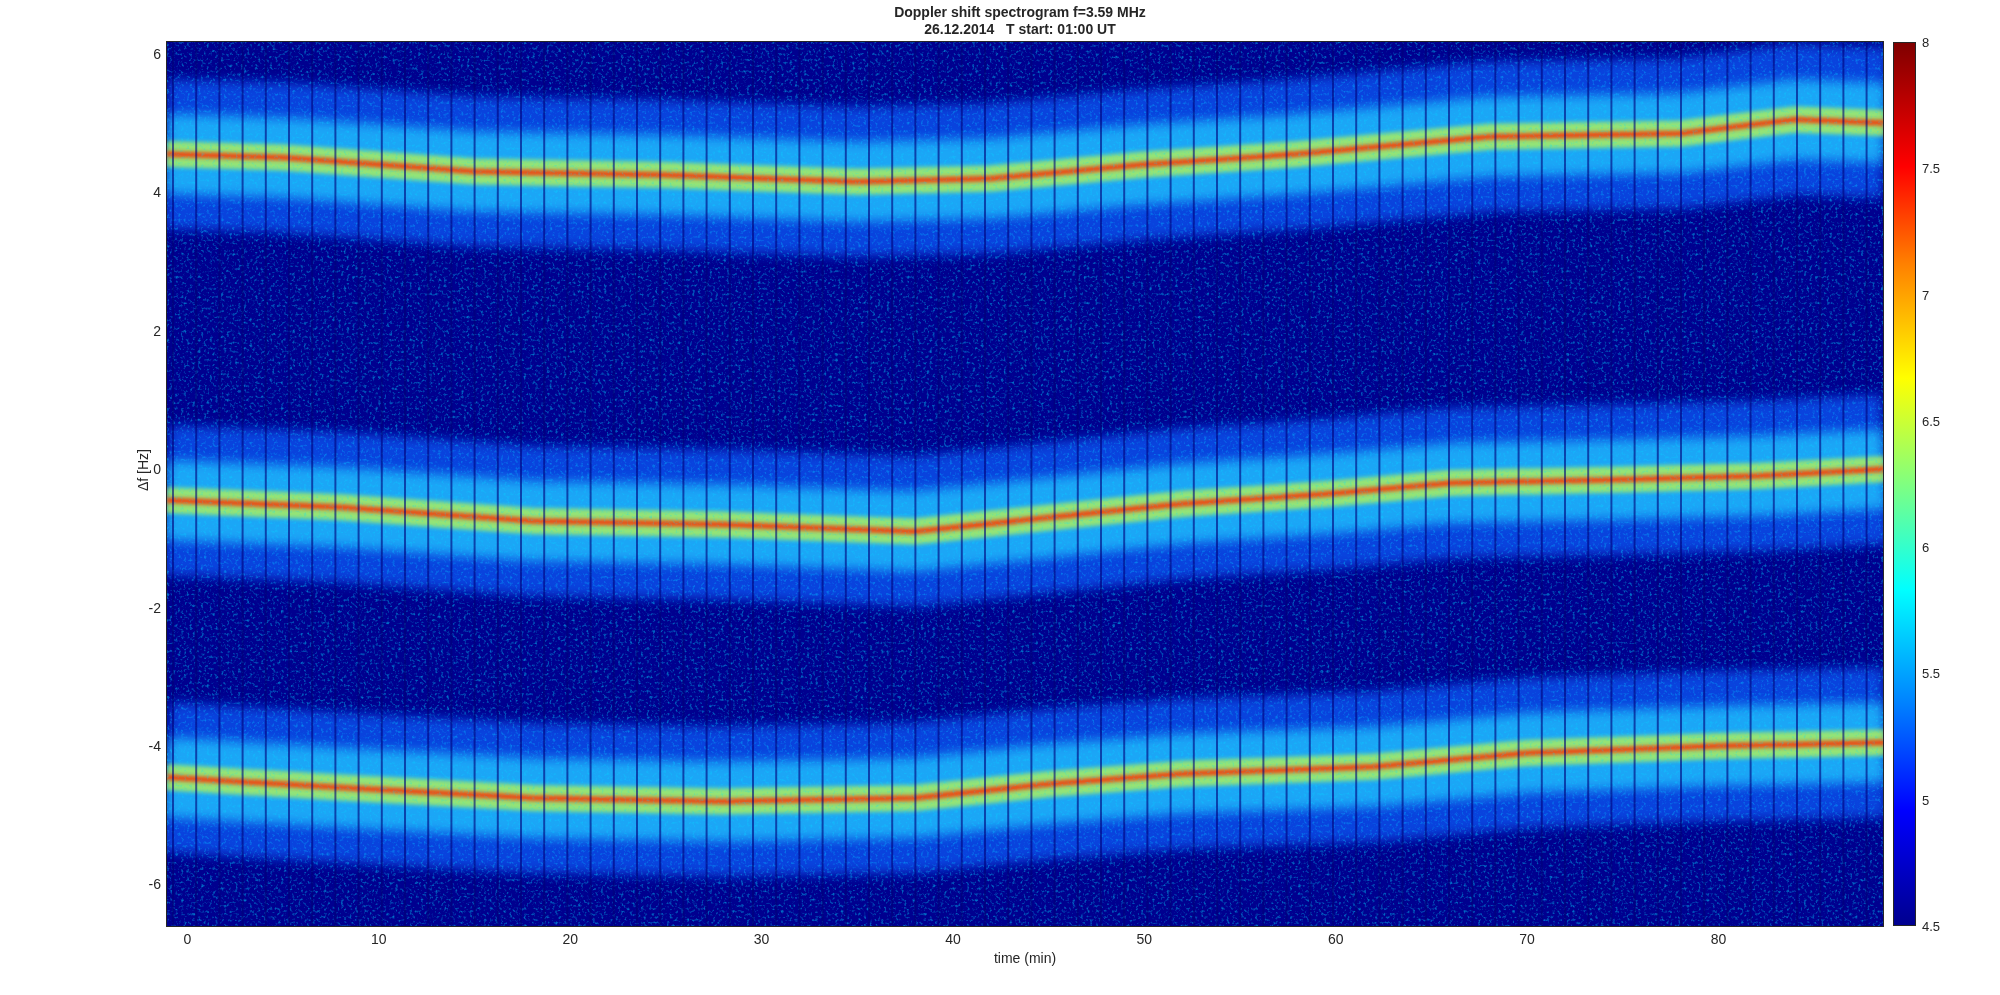 This screenshot has width=2000, height=995. What do you see at coordinates (143, 470) in the screenshot?
I see `y-axis-label: Δf [Hz]` at bounding box center [143, 470].